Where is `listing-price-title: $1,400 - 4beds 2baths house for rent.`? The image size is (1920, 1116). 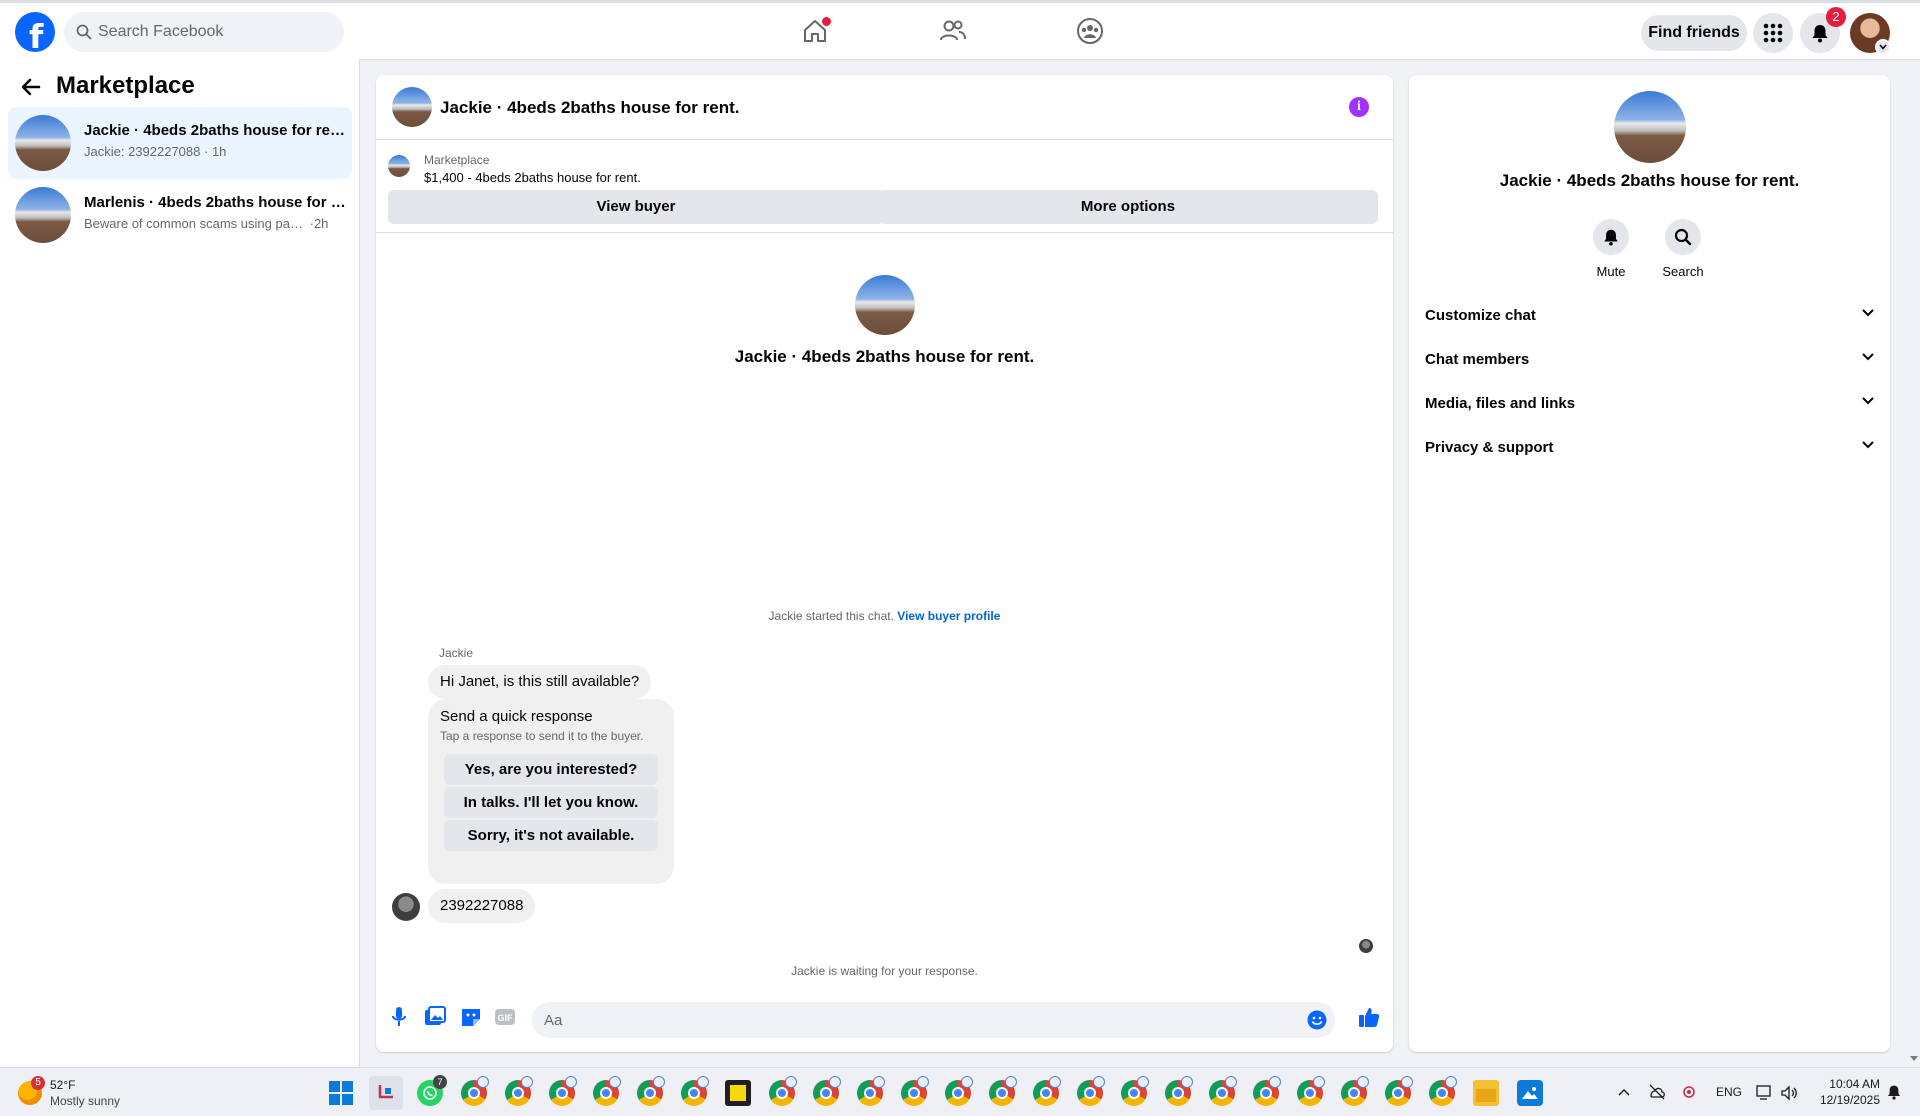
listing-price-title: $1,400 - 4beds 2baths house for rent. is located at coordinates (532, 177).